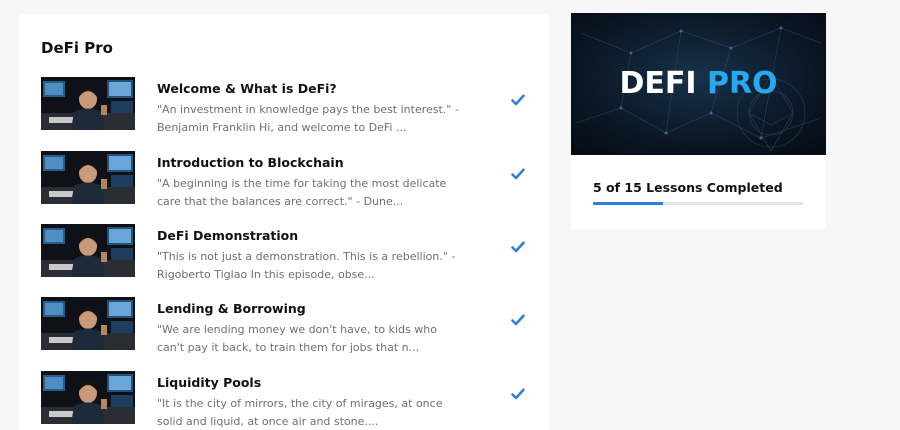  What do you see at coordinates (77, 48) in the screenshot?
I see `course-title: DeFi Pro` at bounding box center [77, 48].